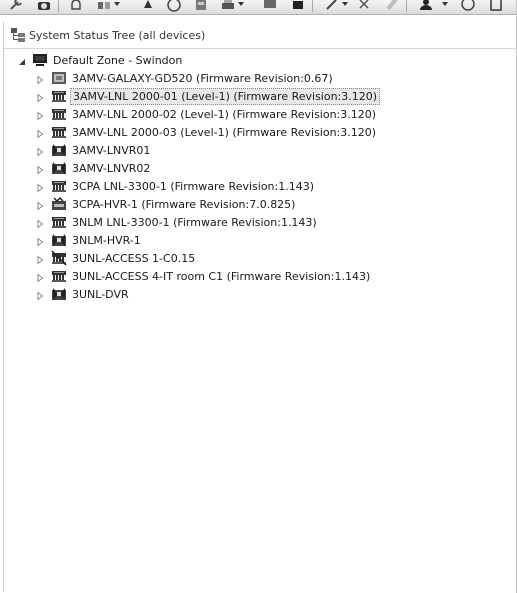 The width and height of the screenshot is (517, 593). What do you see at coordinates (426, 6) in the screenshot?
I see `user-icon` at bounding box center [426, 6].